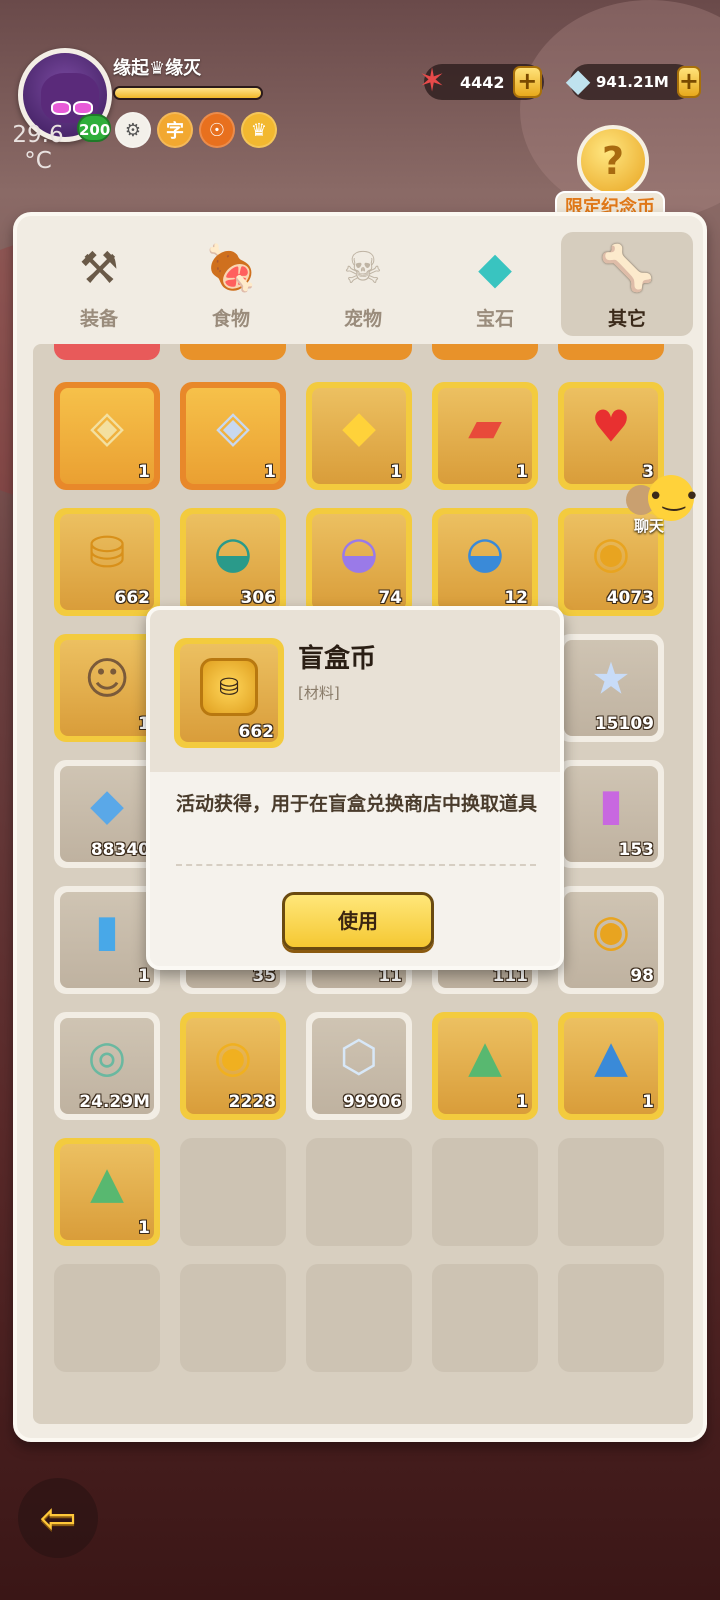 The height and width of the screenshot is (1600, 720). I want to click on tab-pets: ☠ 宠物, so click(363, 284).